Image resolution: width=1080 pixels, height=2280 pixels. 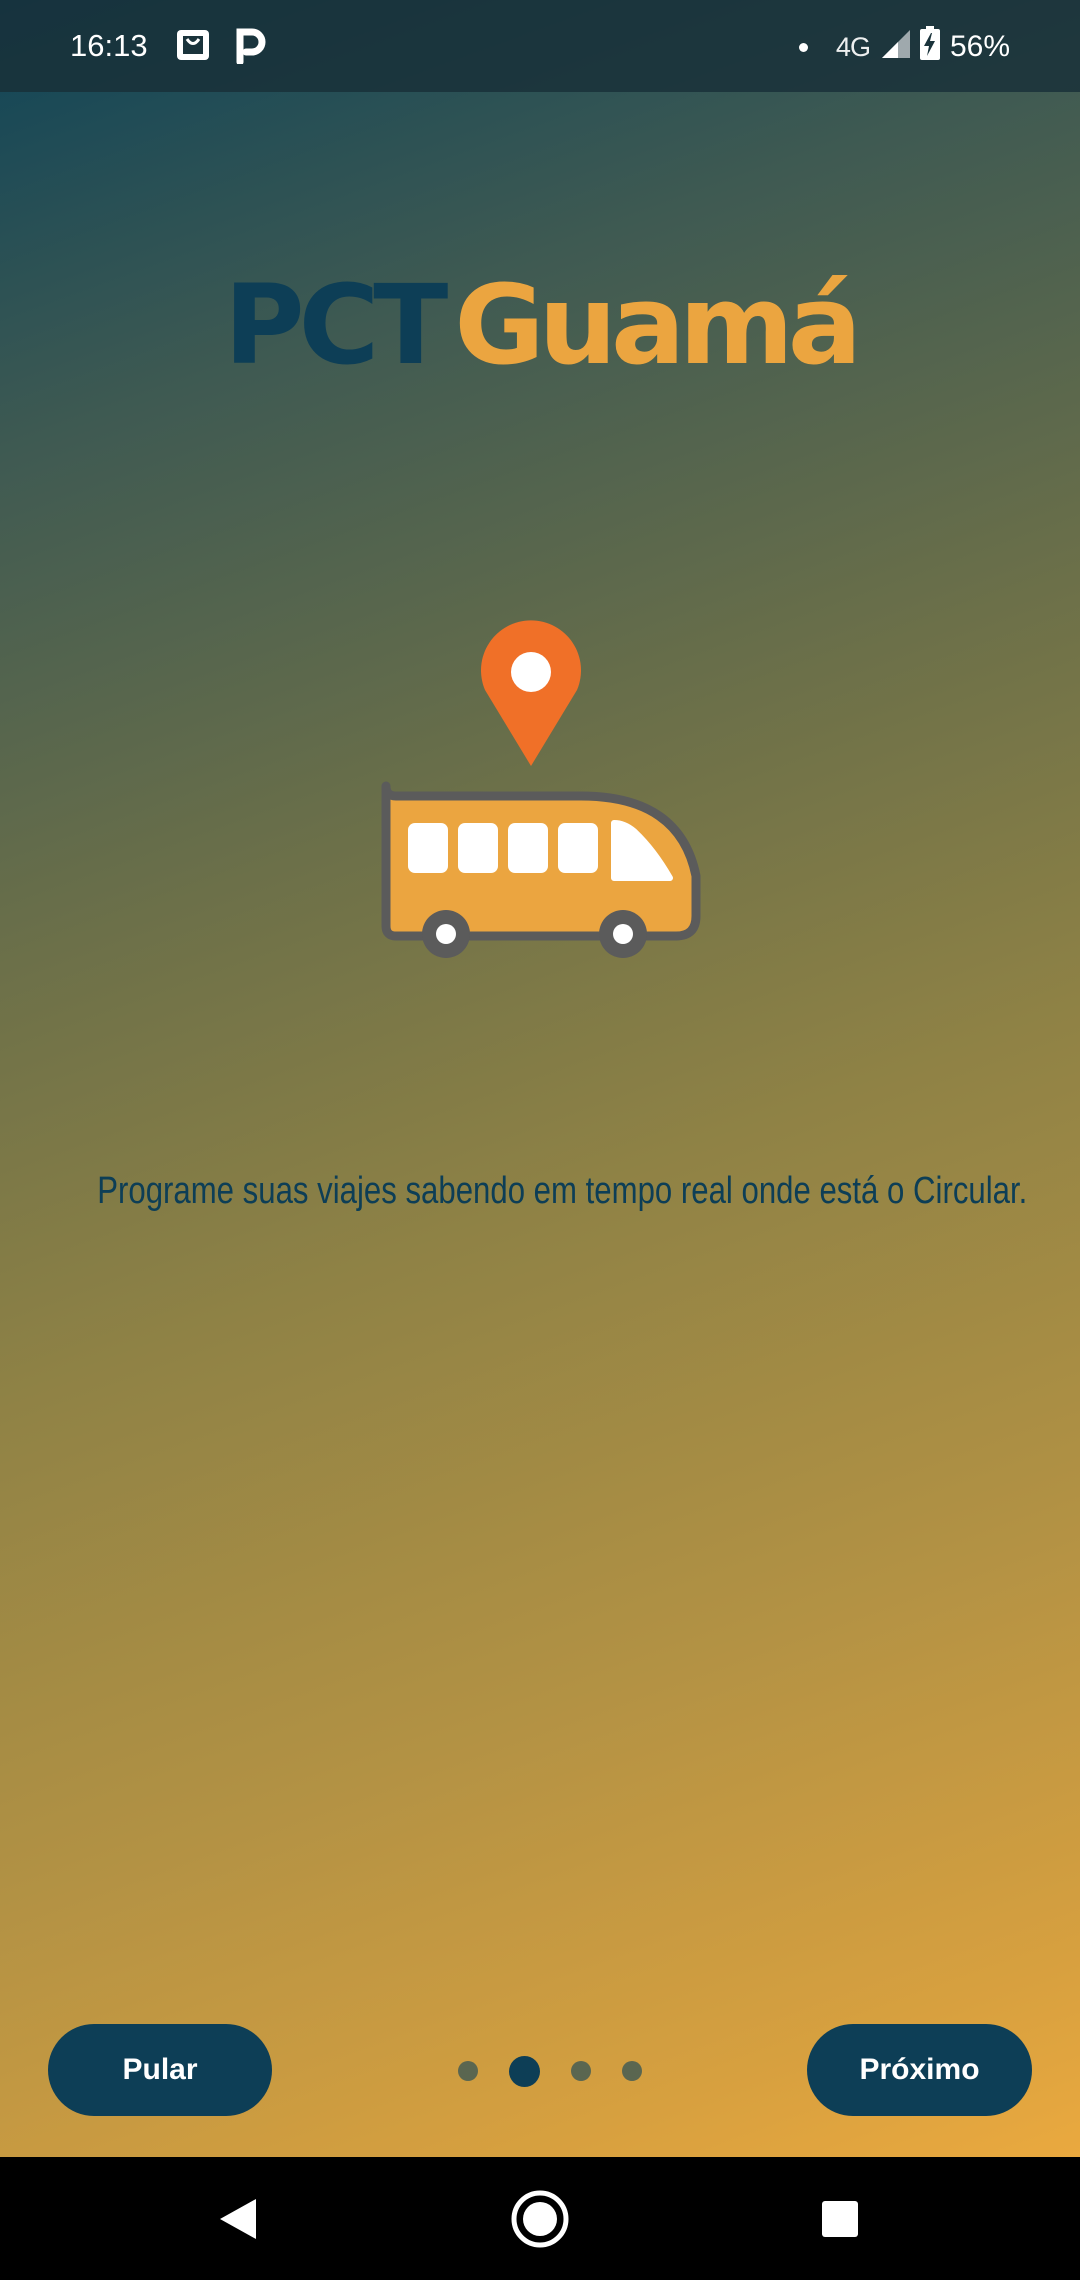 What do you see at coordinates (531, 693) in the screenshot?
I see `map-pin-icon` at bounding box center [531, 693].